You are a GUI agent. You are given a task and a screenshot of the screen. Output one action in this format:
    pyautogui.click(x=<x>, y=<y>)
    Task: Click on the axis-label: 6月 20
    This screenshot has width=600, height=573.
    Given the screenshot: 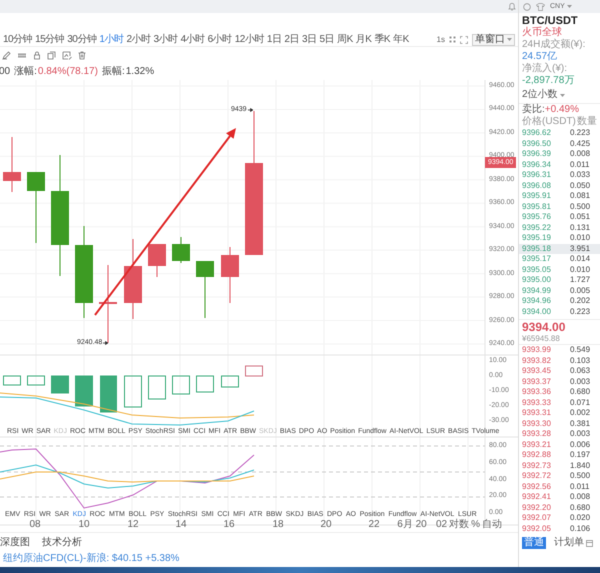 What is the action you would take?
    pyautogui.click(x=412, y=525)
    